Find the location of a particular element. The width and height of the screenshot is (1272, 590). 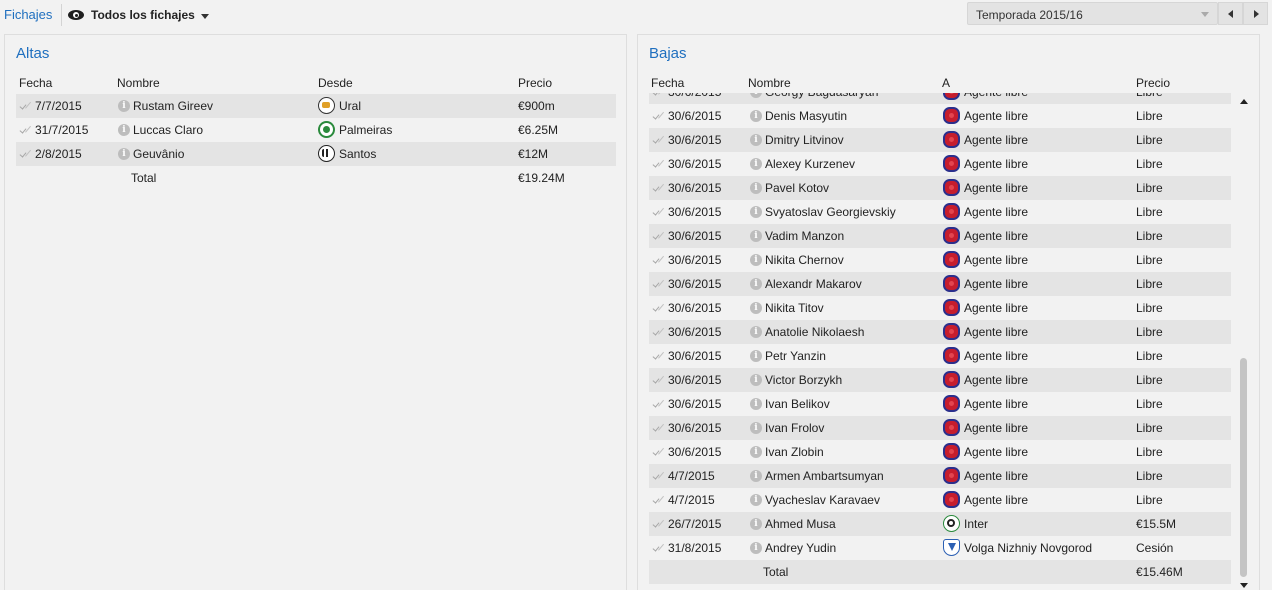

player-name: Geuvânio is located at coordinates (158, 154).